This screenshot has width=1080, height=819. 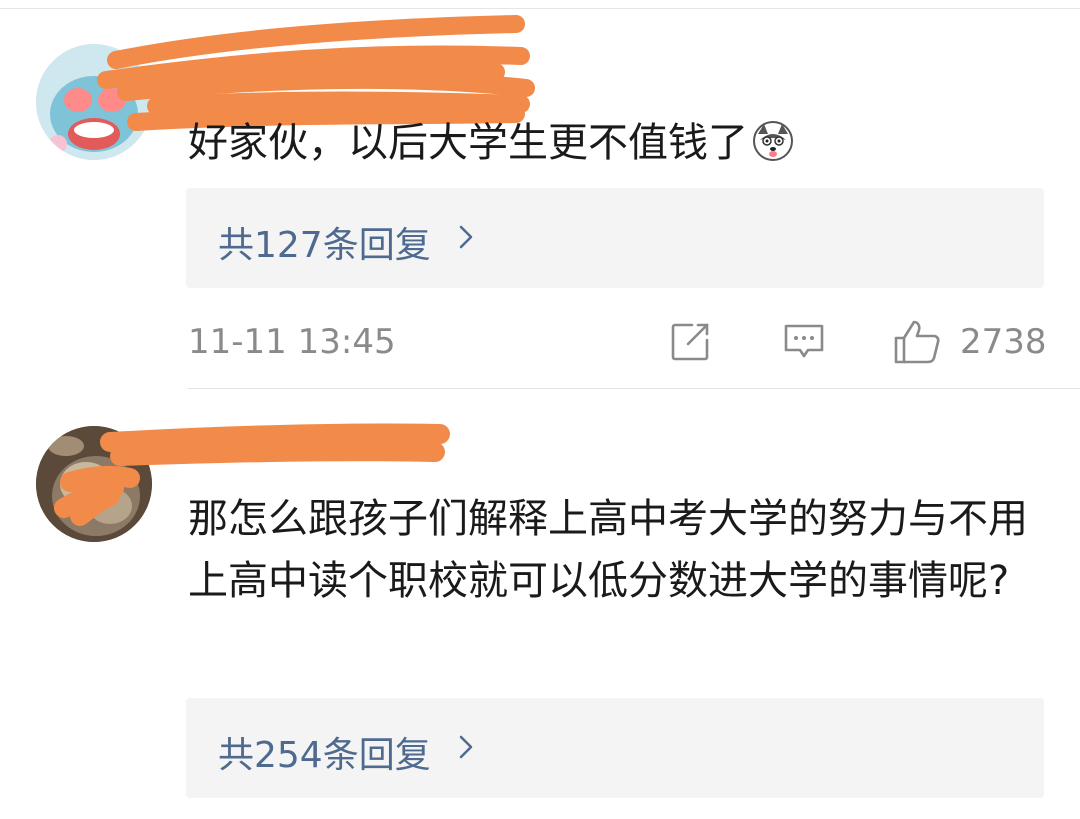 I want to click on thumbs-up-icon, so click(x=917, y=342).